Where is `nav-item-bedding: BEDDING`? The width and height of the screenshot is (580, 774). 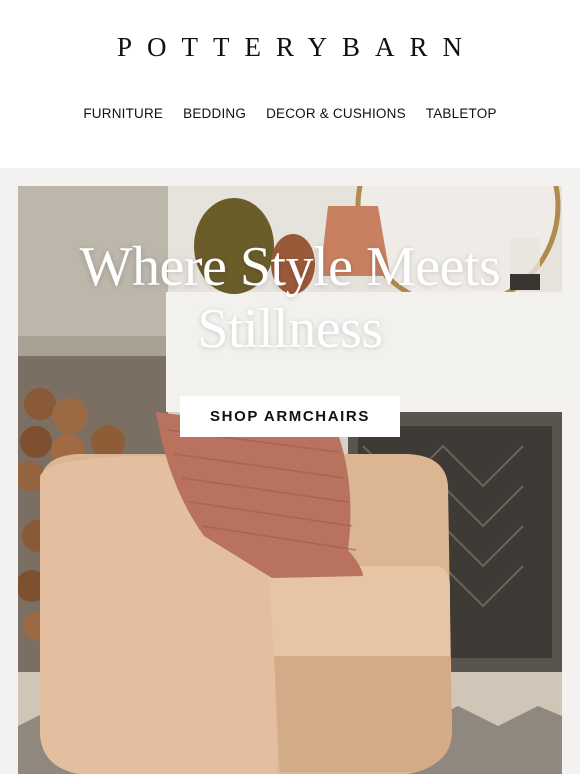 nav-item-bedding: BEDDING is located at coordinates (214, 113).